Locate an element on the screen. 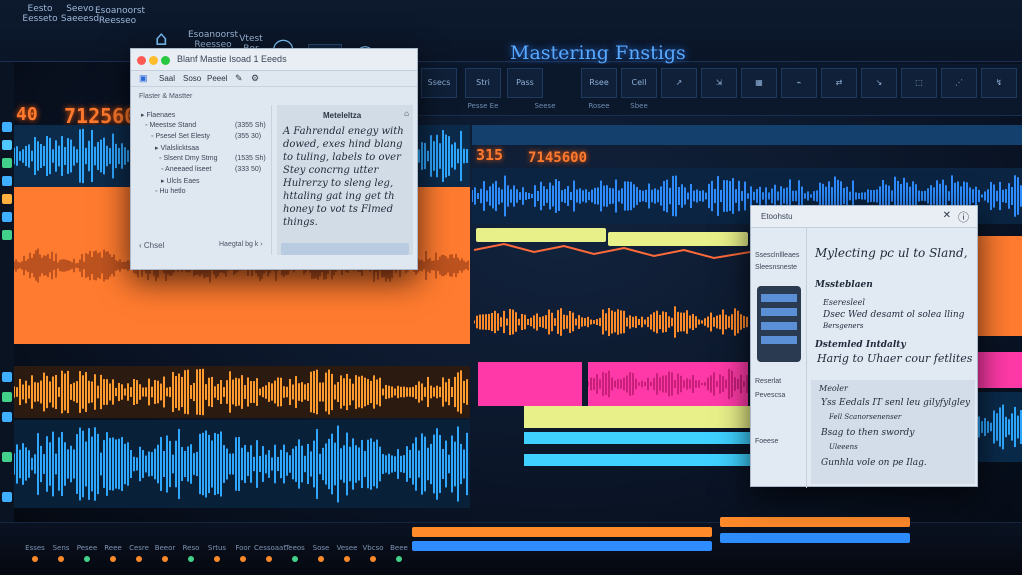  sidebar-item: Sleesnsneste is located at coordinates (776, 267).